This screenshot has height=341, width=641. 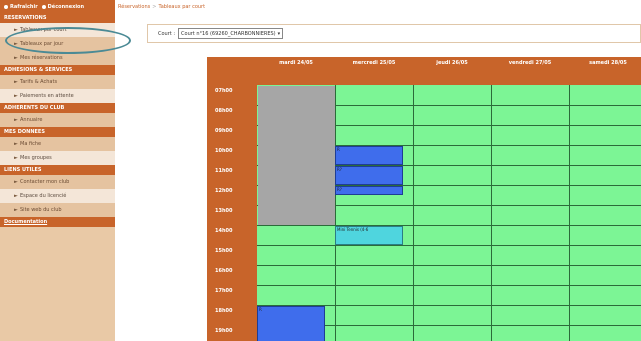 What do you see at coordinates (57, 120) in the screenshot?
I see `sidebar-item-annuaire: ► Annuaire` at bounding box center [57, 120].